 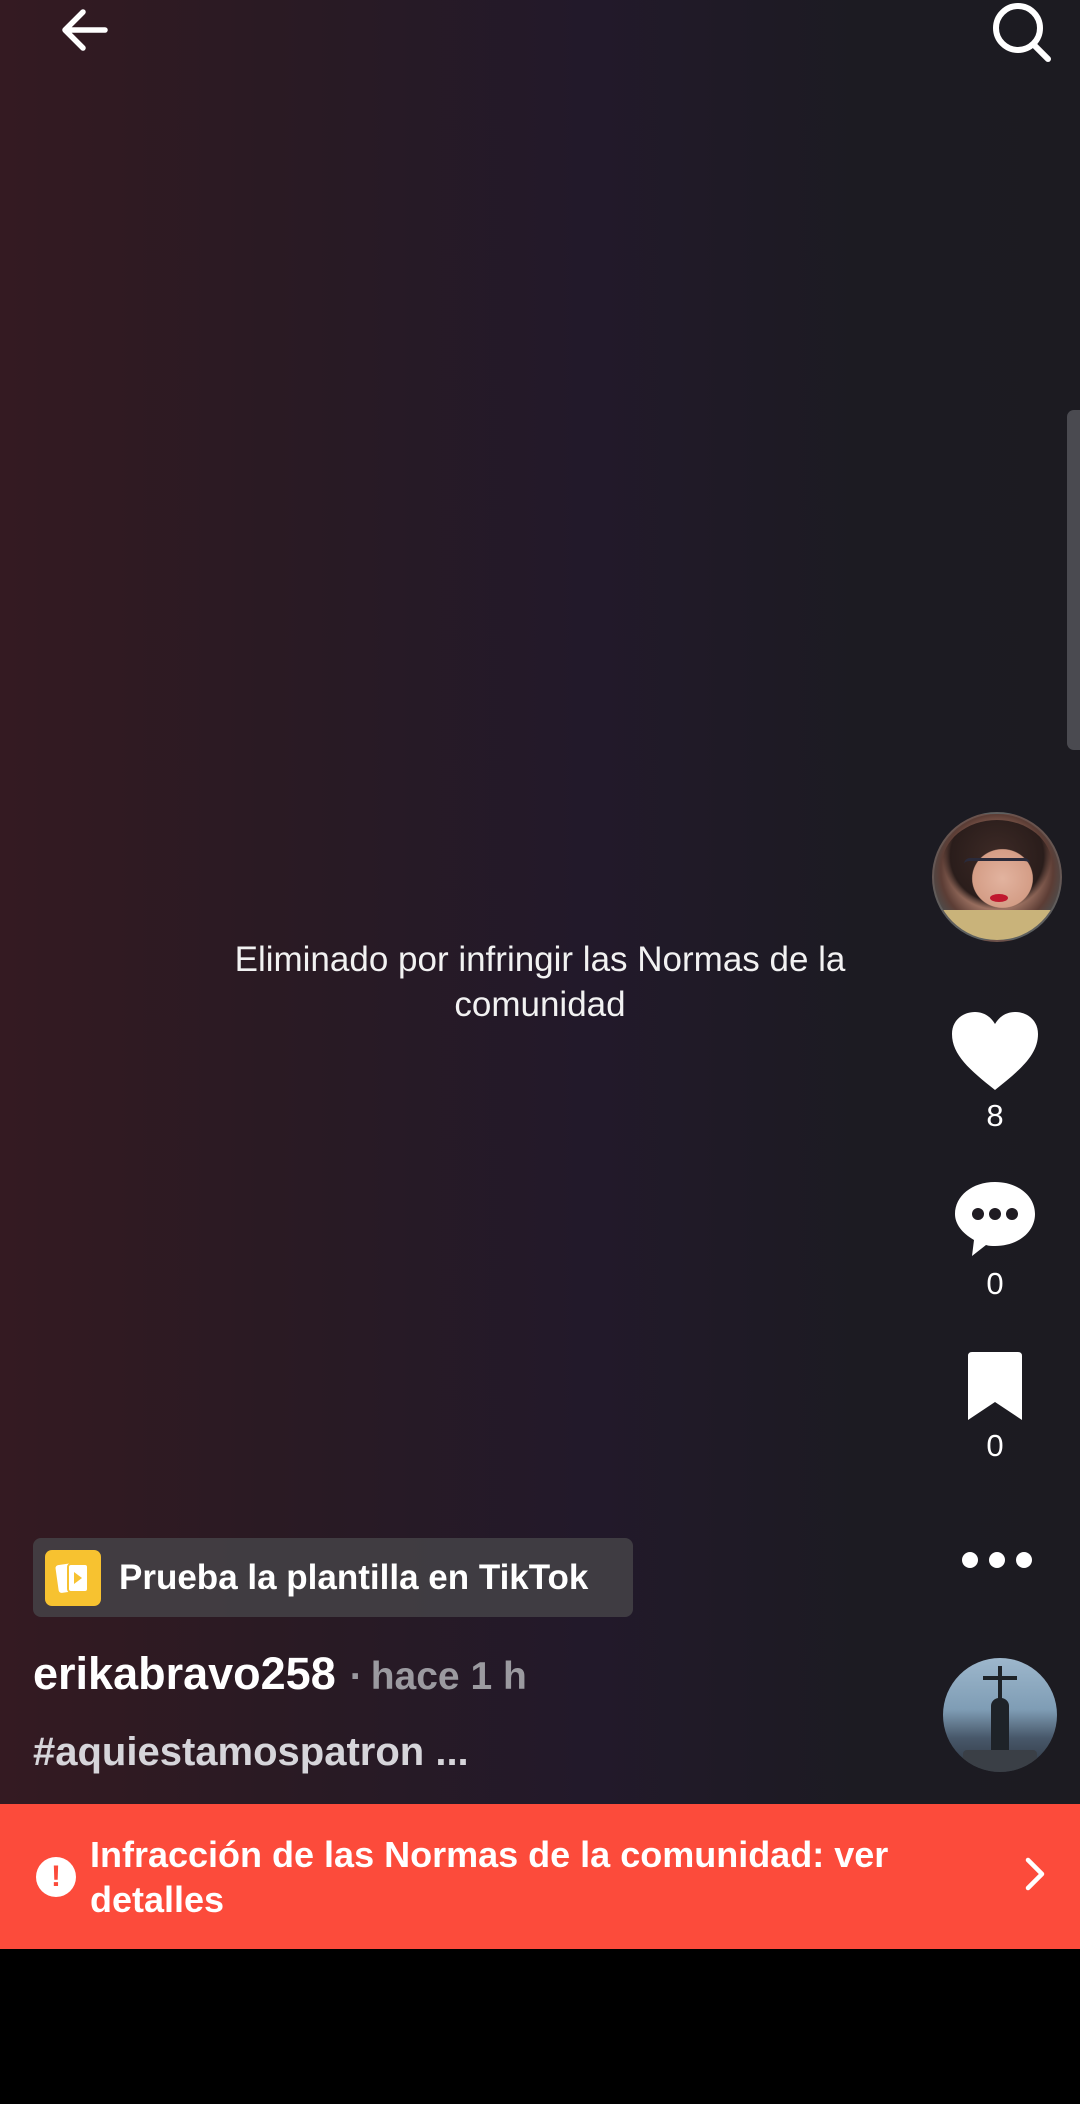 What do you see at coordinates (354, 1577) in the screenshot?
I see `template-label: Prueba la plantilla en TikTok` at bounding box center [354, 1577].